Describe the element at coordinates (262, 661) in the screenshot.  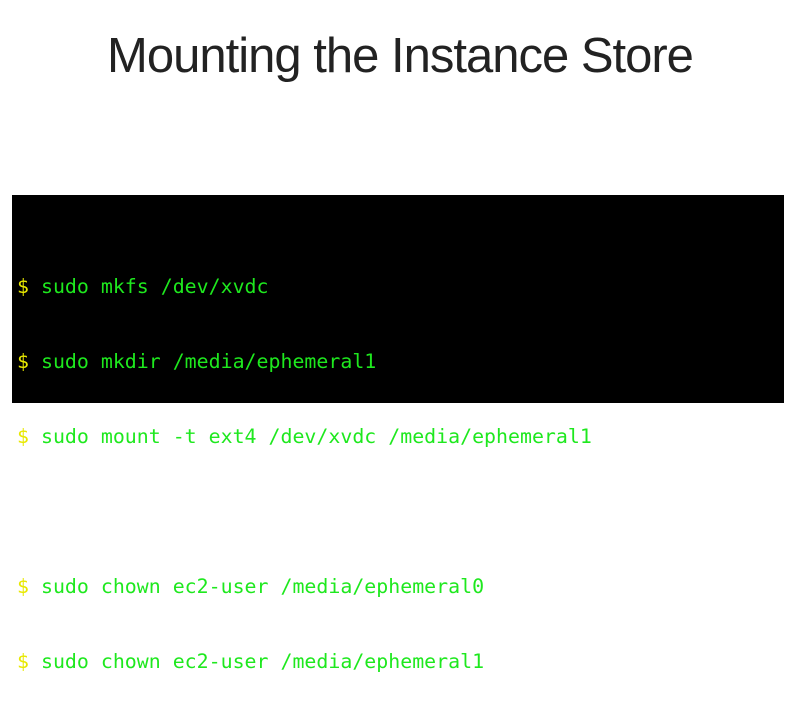
I see `command-text: sudo chown ec2-user /media/ephemeral1` at that location.